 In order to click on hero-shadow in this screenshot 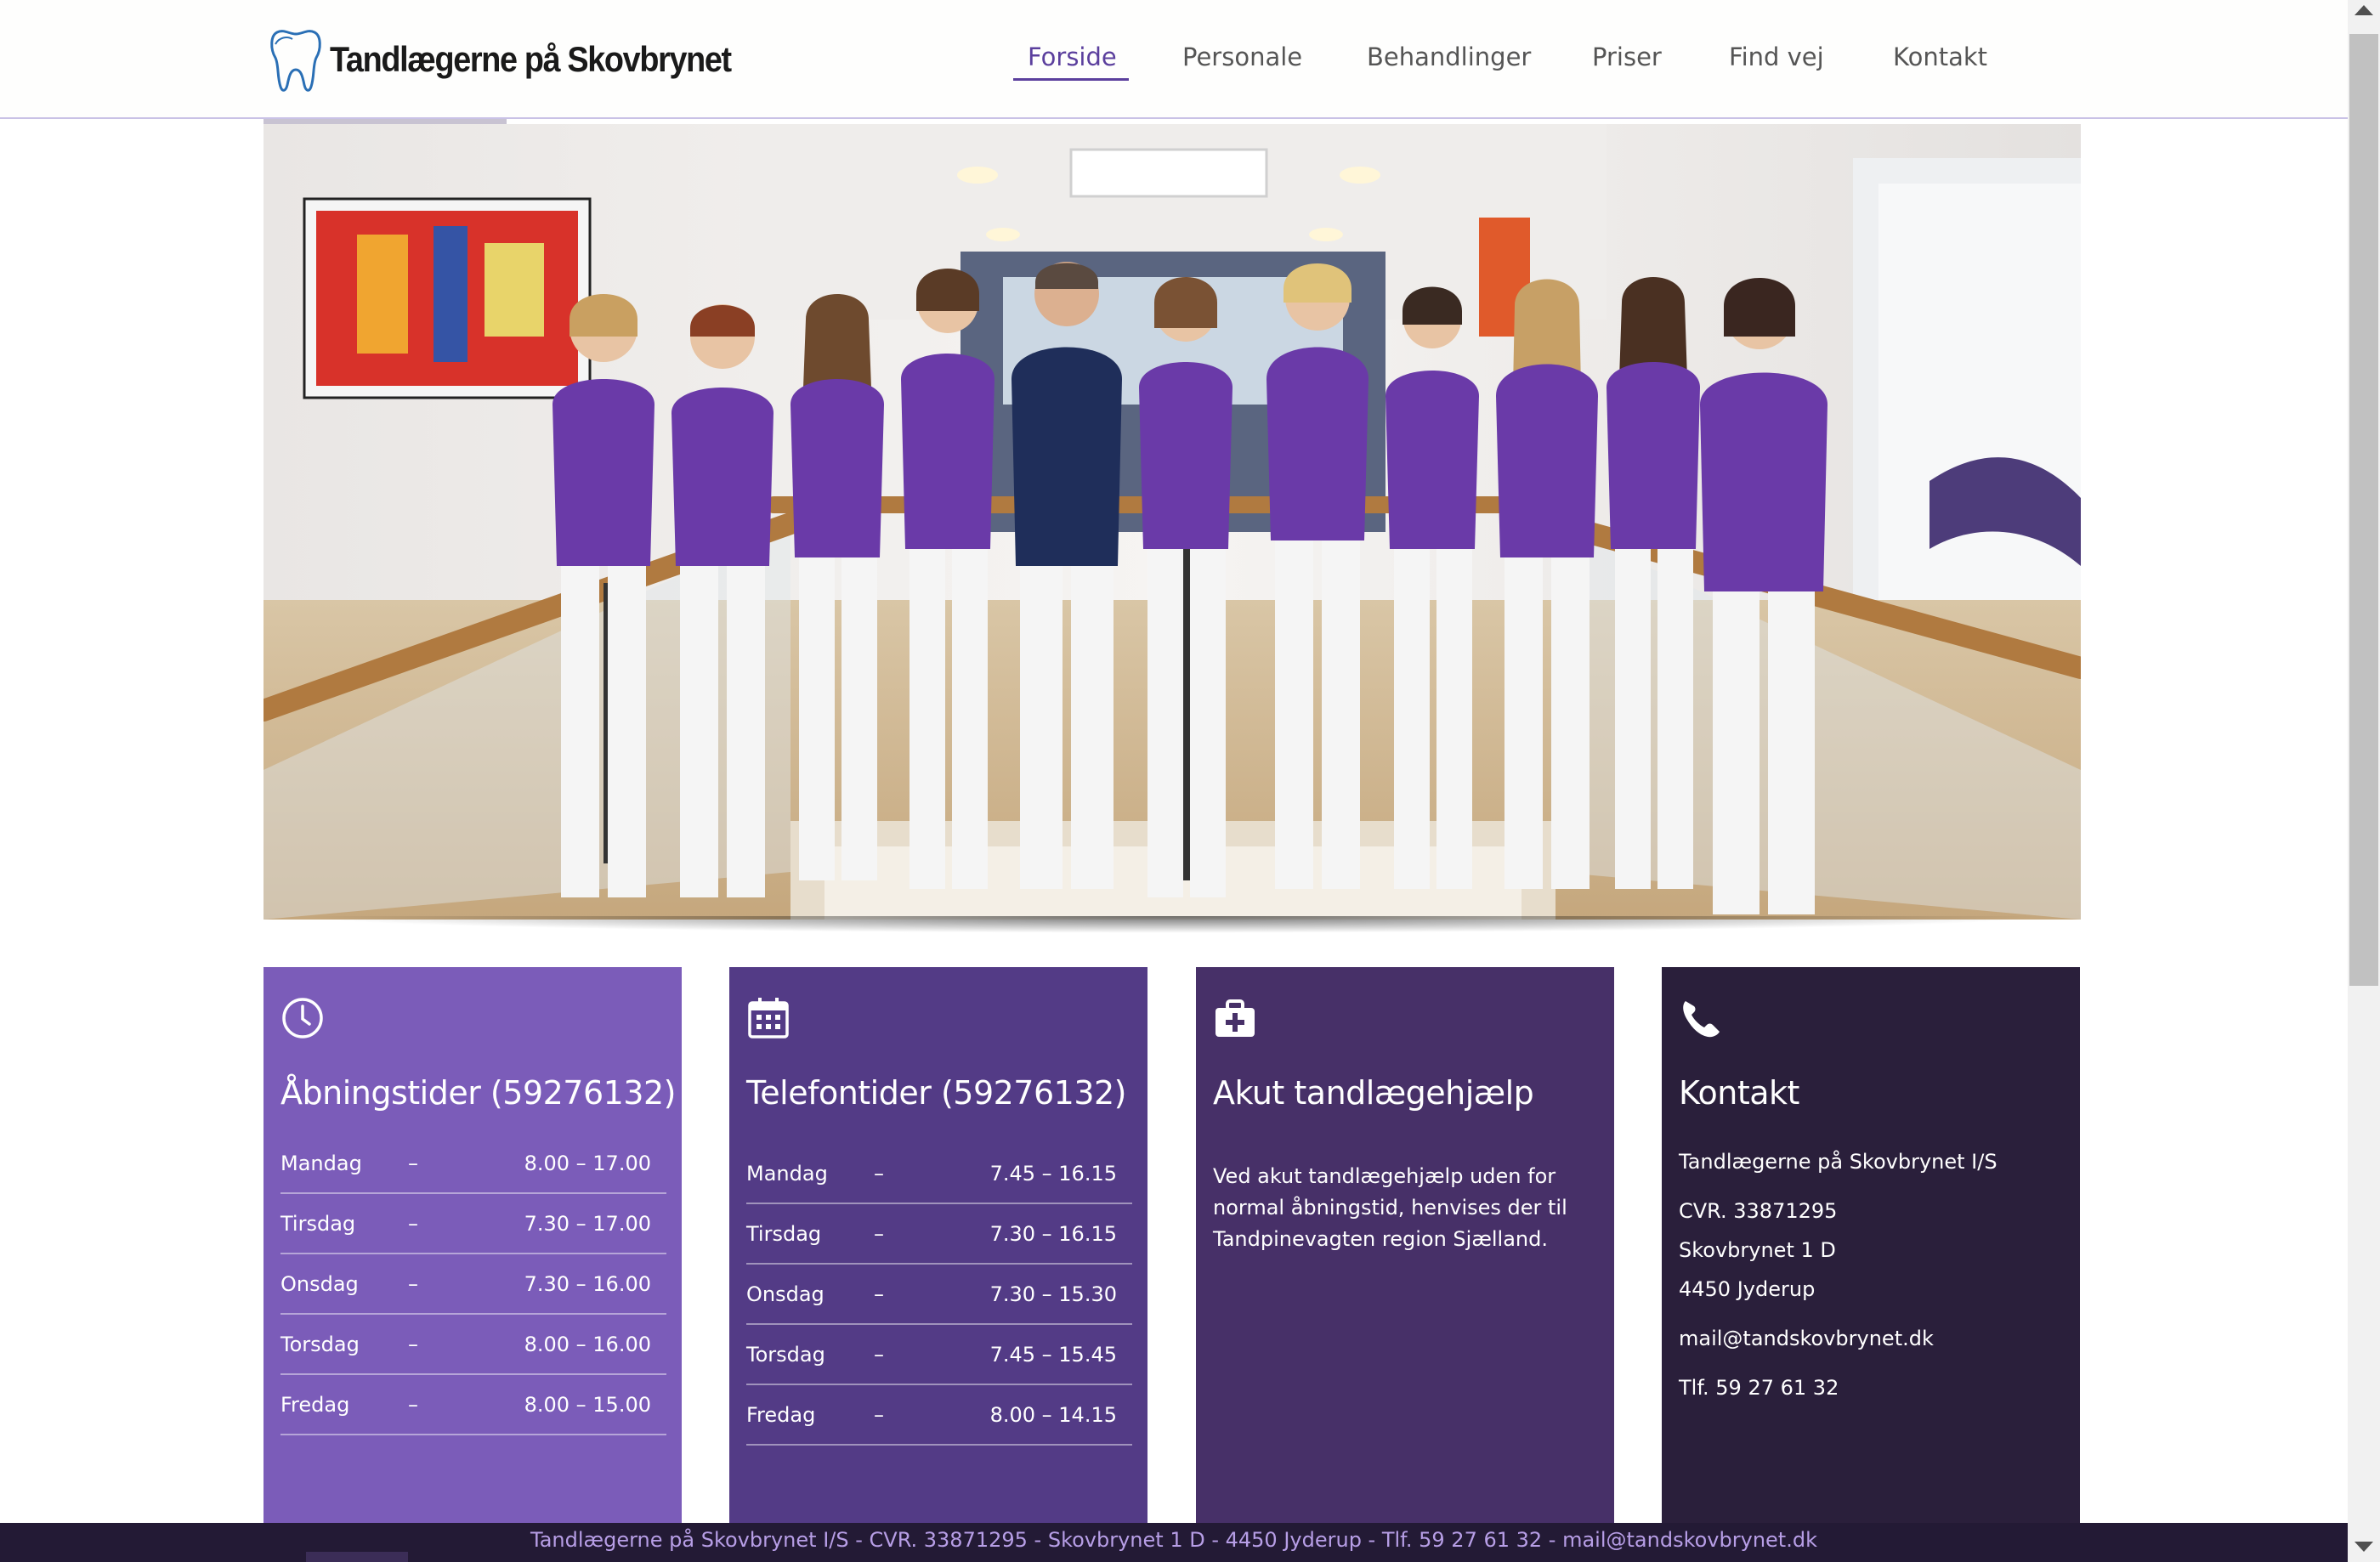, I will do `click(1172, 924)`.